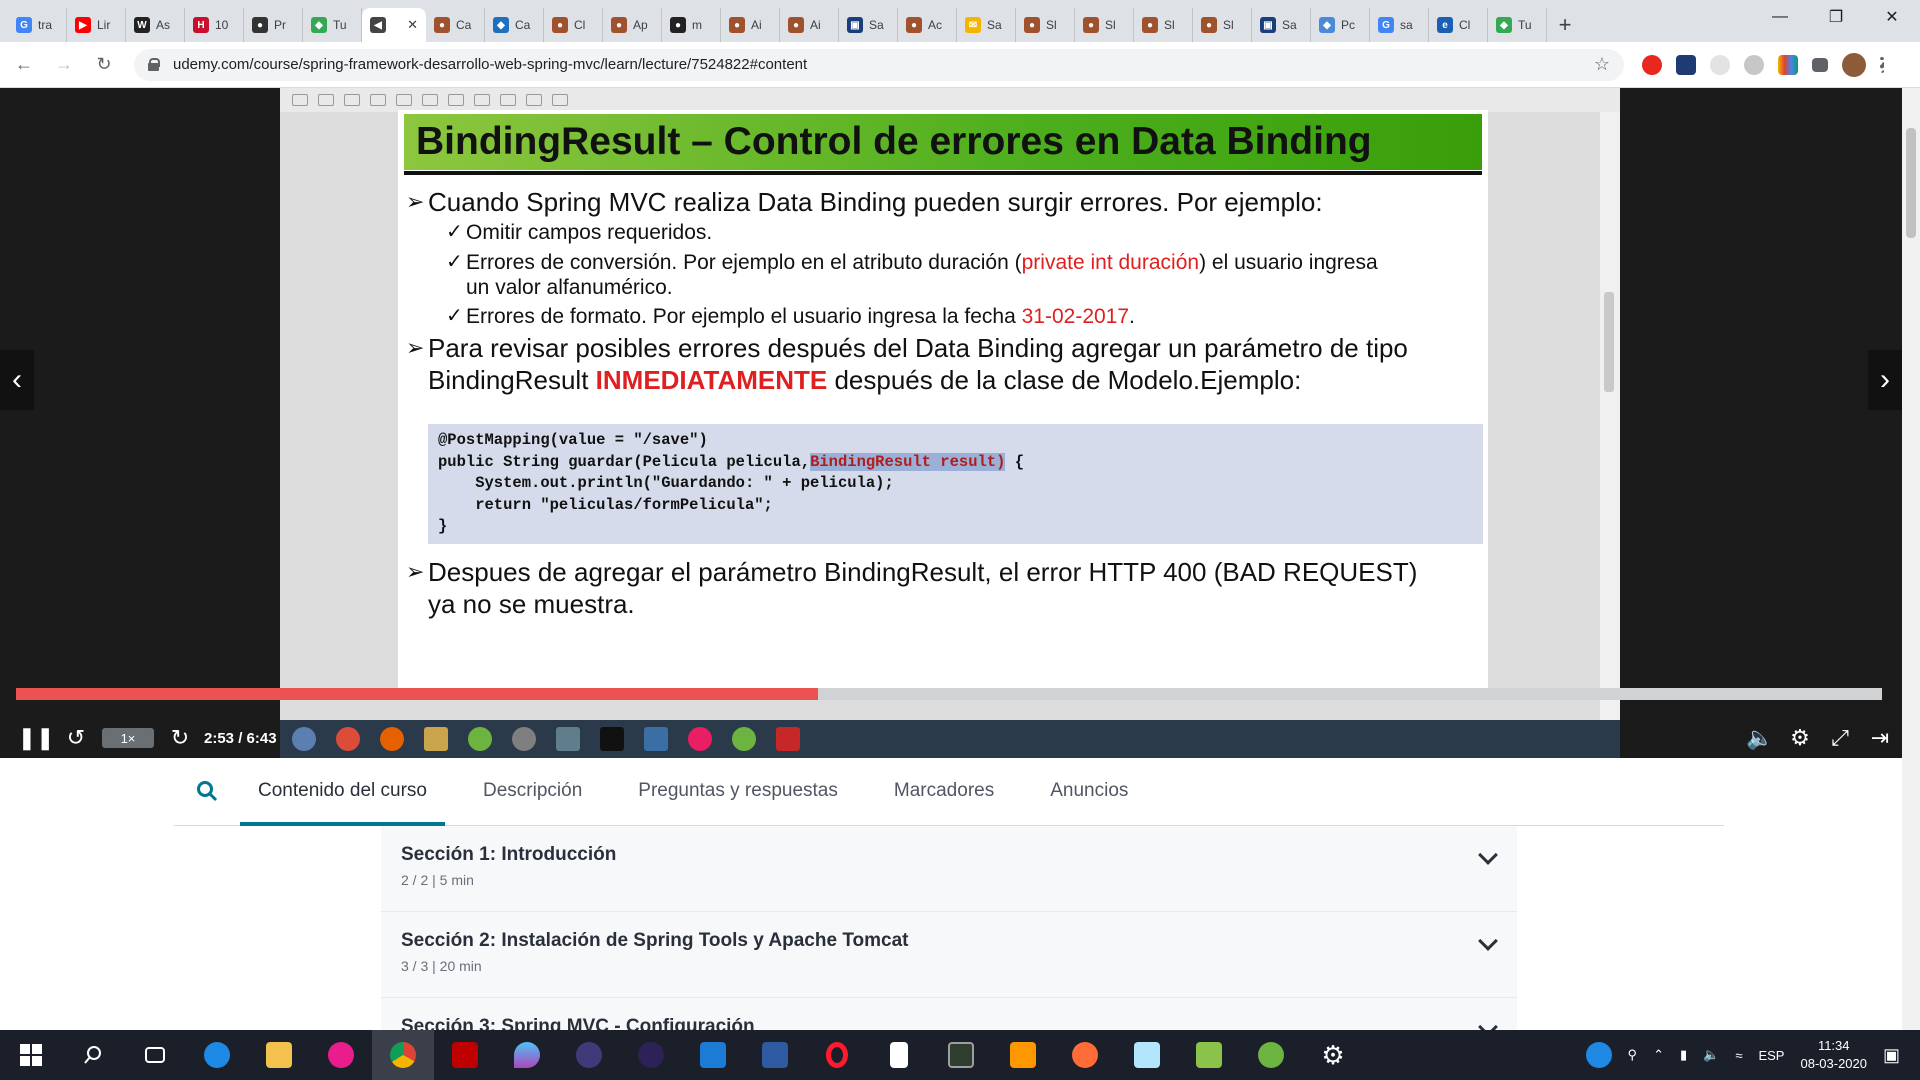 This screenshot has width=1920, height=1080. Describe the element at coordinates (76, 738) in the screenshot. I see `rewind-icon: ↺` at that location.